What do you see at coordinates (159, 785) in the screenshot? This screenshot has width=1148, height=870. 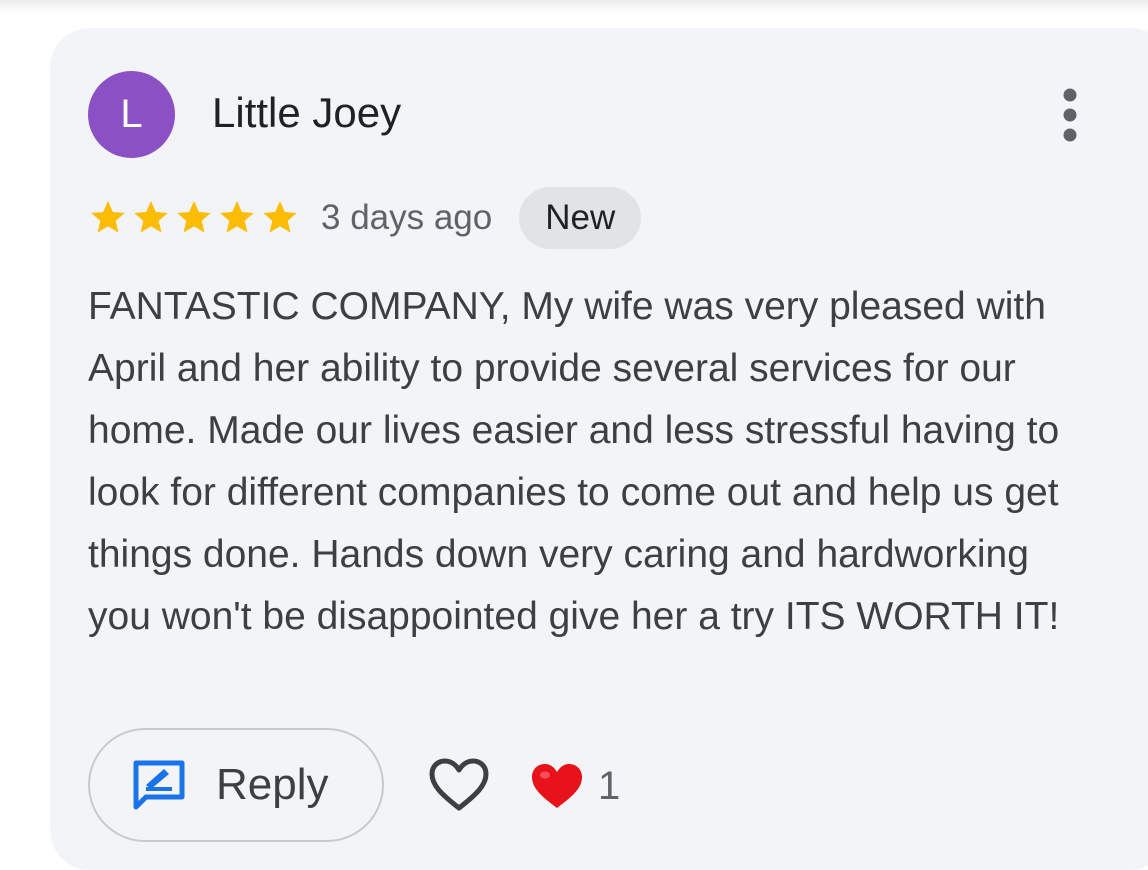 I see `reply-edit-icon` at bounding box center [159, 785].